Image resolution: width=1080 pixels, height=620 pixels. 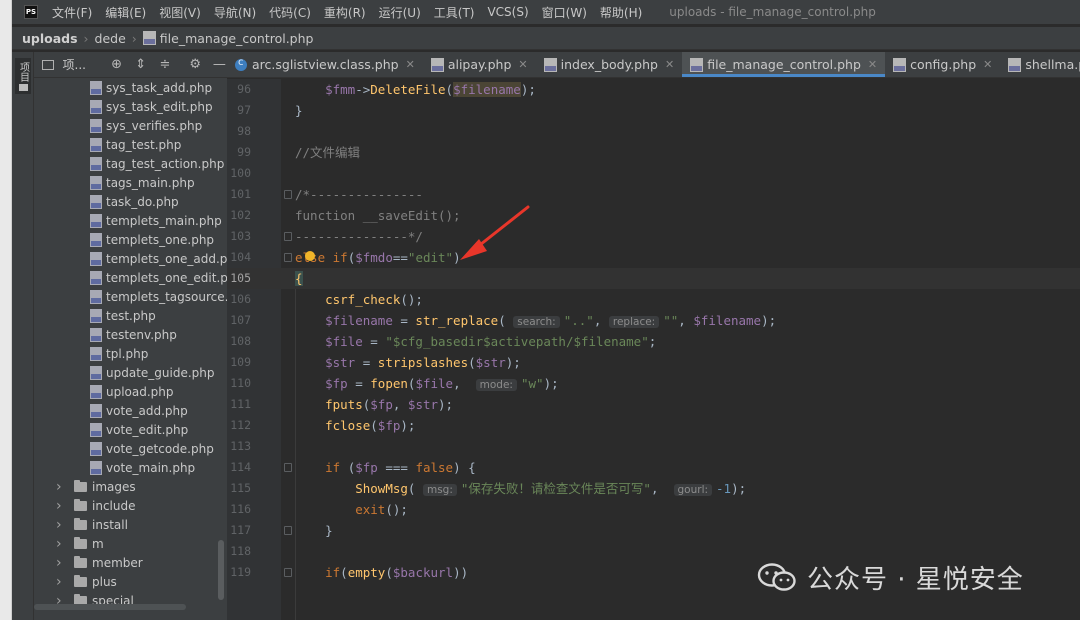 I want to click on watermark-text: 公众号 · 星悦安全, so click(x=915, y=579).